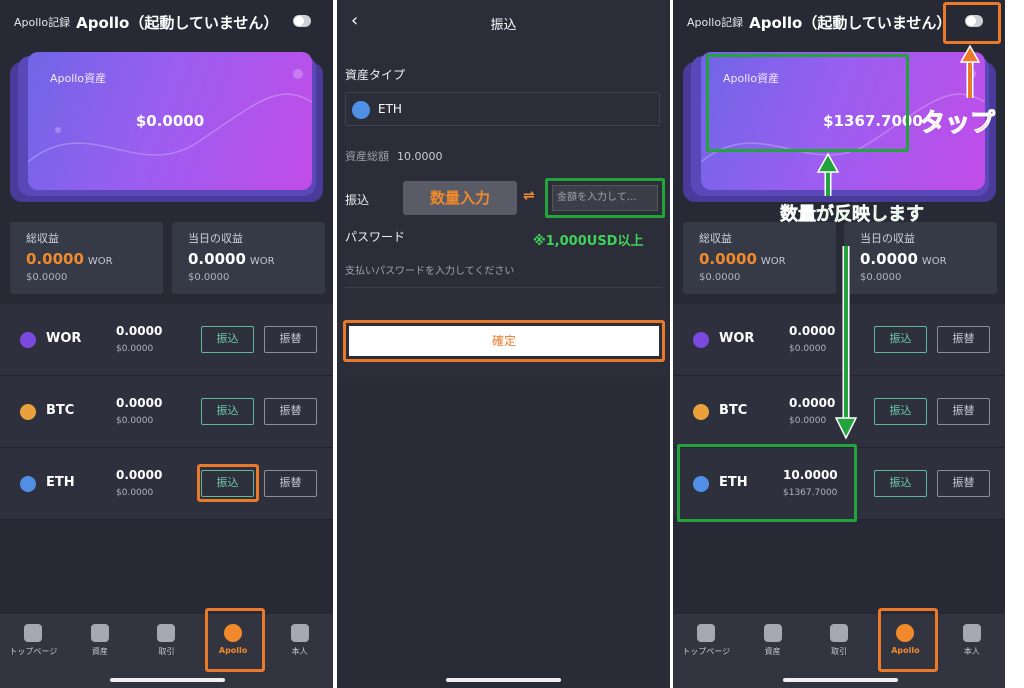  Describe the element at coordinates (898, 242) in the screenshot. I see `annotation-arrows` at that location.